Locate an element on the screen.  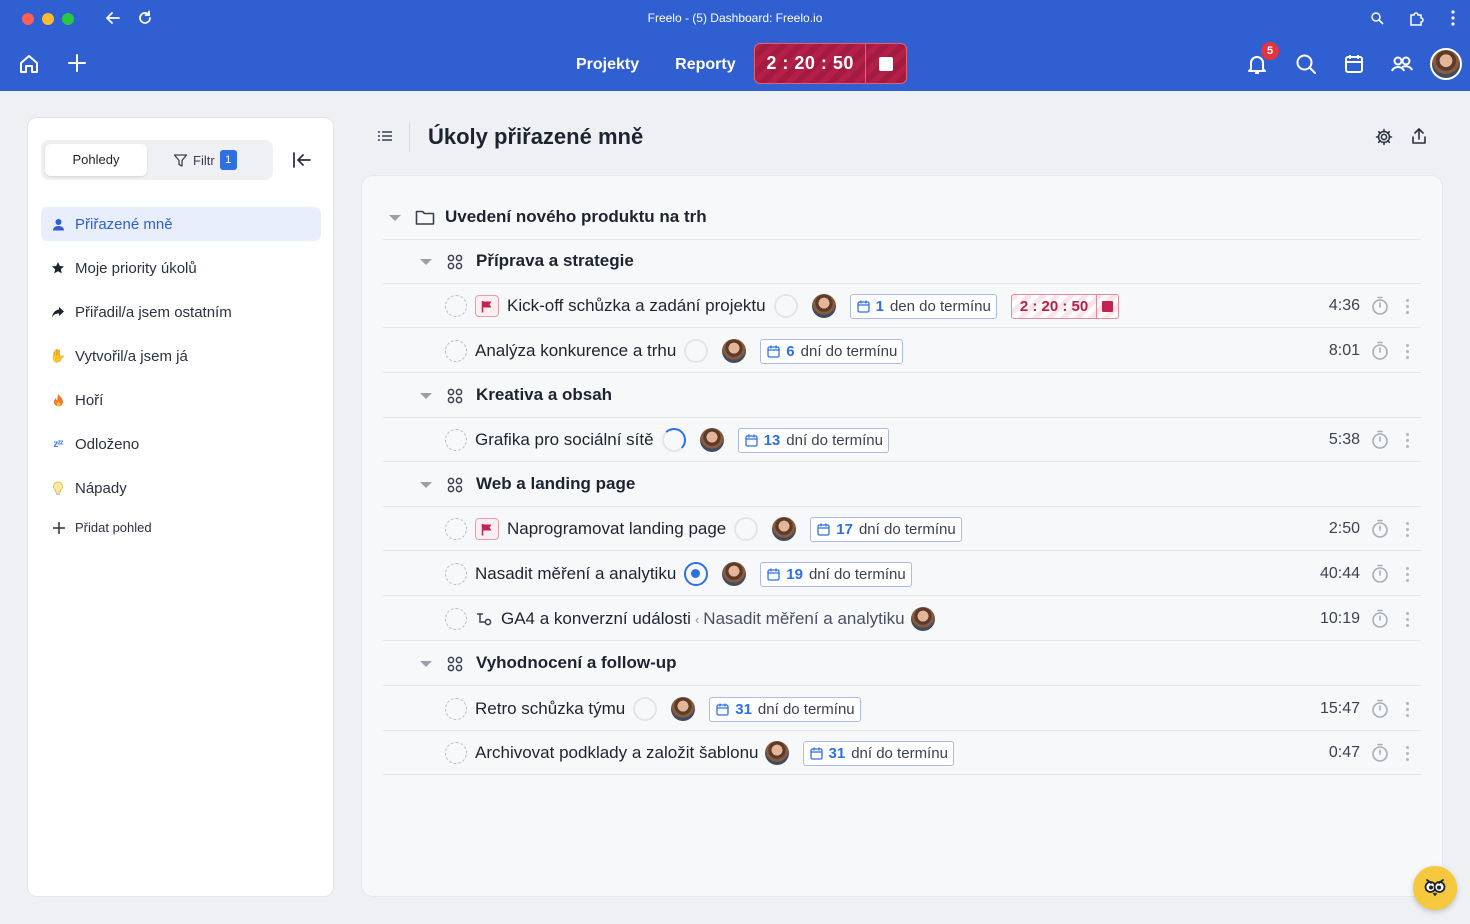
task-name: Kick-off schůzka a zadání projektu is located at coordinates (636, 306).